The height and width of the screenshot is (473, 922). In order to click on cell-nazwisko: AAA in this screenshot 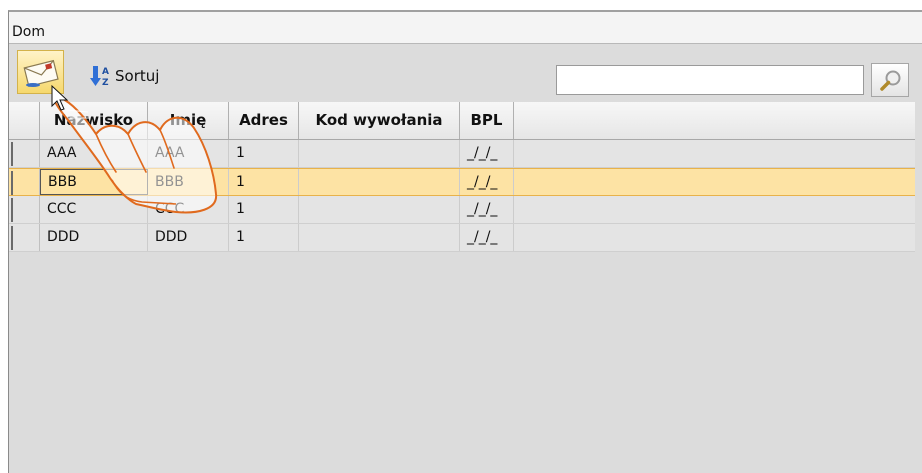, I will do `click(94, 153)`.